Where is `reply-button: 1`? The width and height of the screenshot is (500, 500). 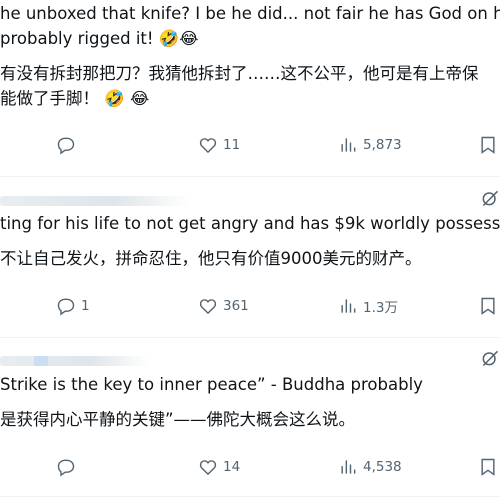
reply-button: 1 is located at coordinates (73, 306).